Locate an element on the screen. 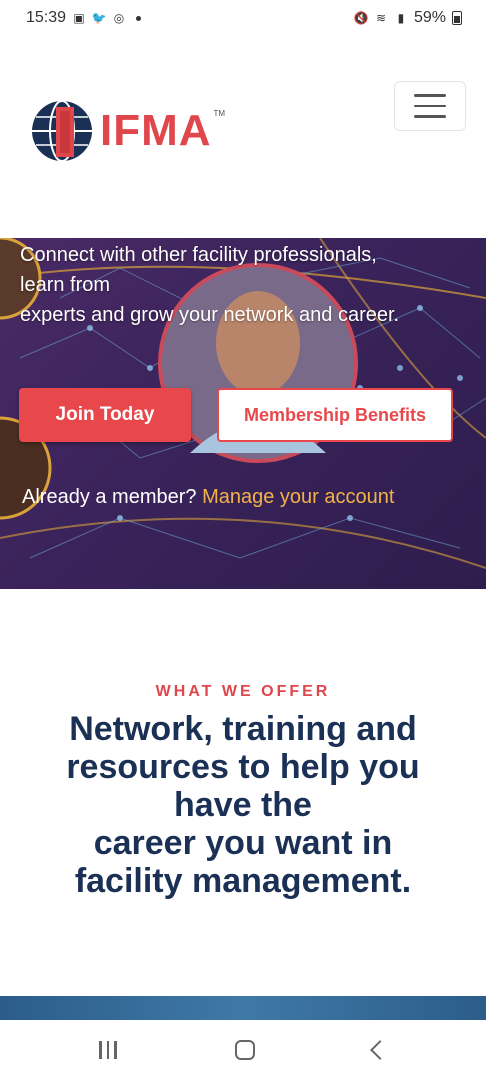  join-today-button: Join Today is located at coordinates (105, 415).